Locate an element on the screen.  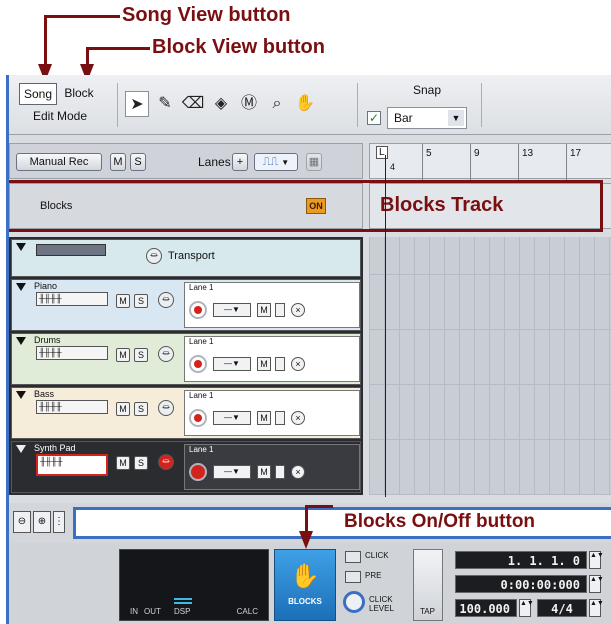
ruler-label-5: 5 is located at coordinates (429, 153).